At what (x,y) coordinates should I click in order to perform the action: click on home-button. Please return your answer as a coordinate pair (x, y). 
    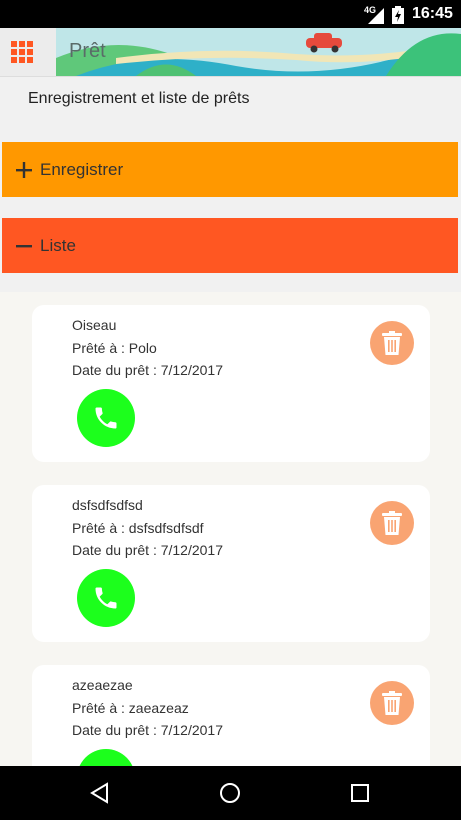
    Looking at the image, I should click on (230, 793).